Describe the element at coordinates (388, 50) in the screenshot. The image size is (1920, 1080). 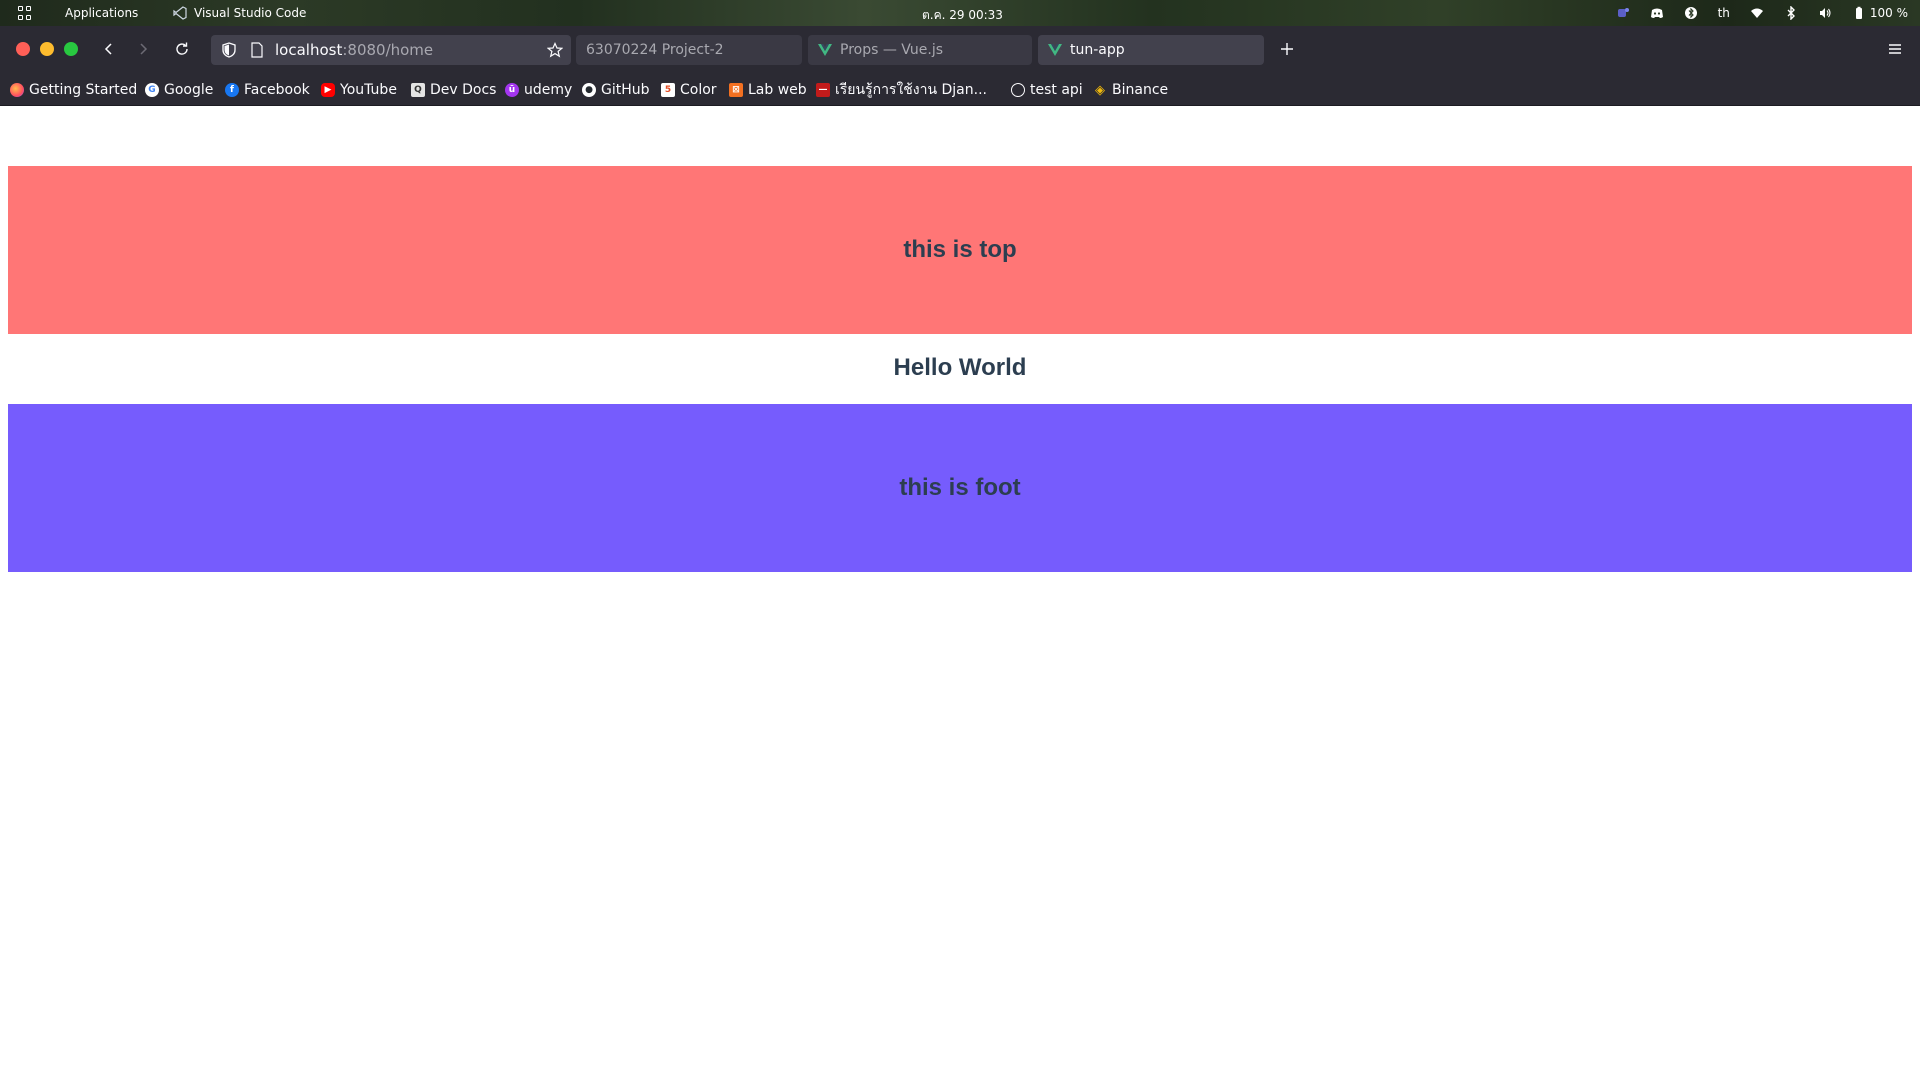
I see `url-path: :8080/home` at that location.